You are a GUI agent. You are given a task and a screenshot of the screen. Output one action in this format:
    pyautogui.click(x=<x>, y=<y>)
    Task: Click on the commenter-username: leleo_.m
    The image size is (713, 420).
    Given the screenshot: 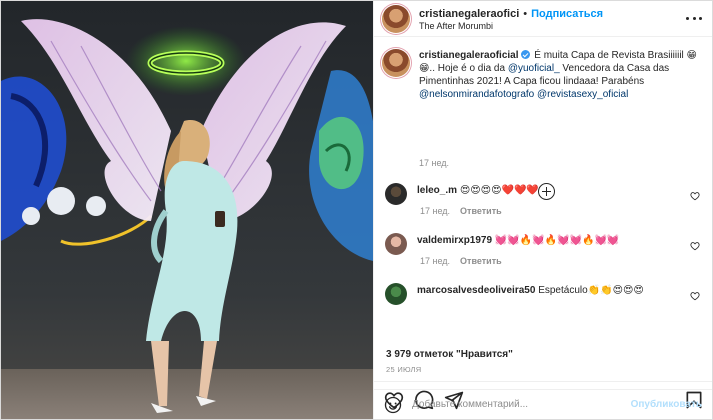 What is the action you would take?
    pyautogui.click(x=437, y=190)
    